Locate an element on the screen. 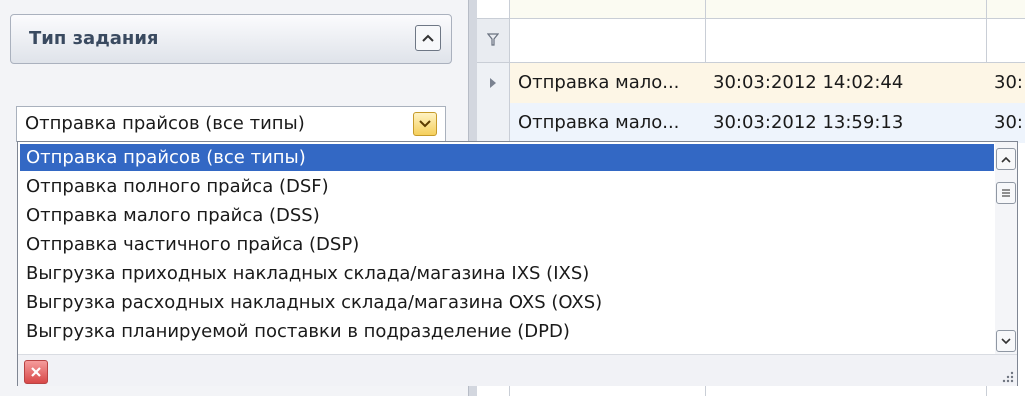  scroll-thumb-icon is located at coordinates (1006, 193).